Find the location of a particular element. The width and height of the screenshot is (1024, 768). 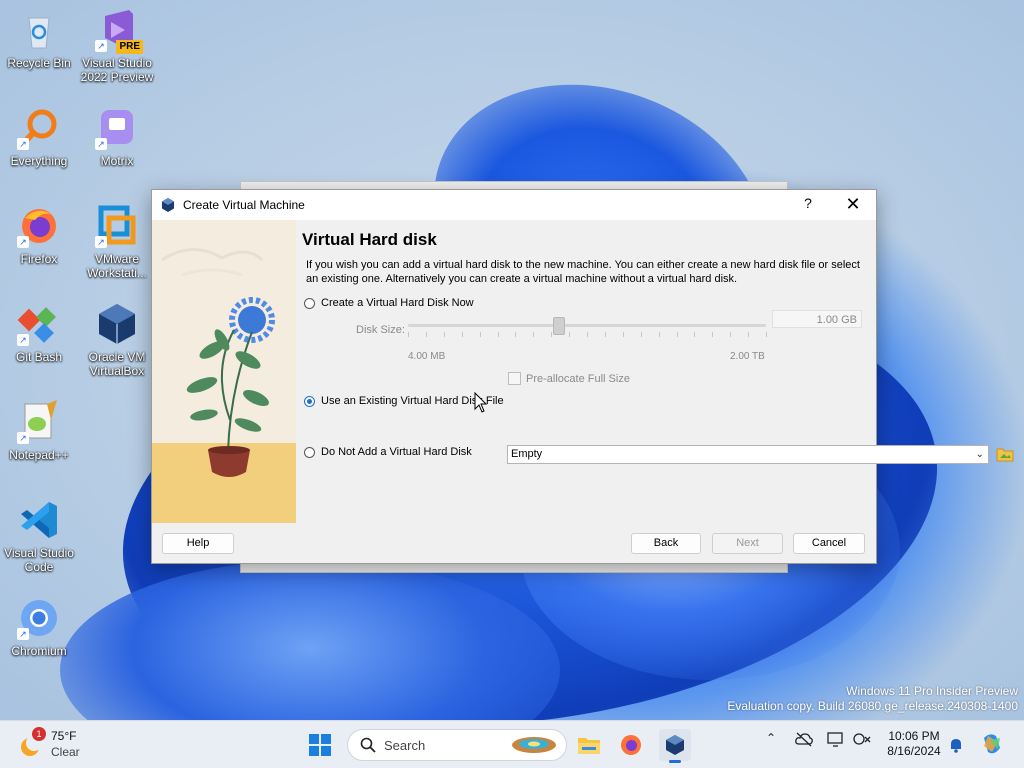

radio-create-disk-now: Create a Virtual Hard Disk Now is located at coordinates (389, 303).